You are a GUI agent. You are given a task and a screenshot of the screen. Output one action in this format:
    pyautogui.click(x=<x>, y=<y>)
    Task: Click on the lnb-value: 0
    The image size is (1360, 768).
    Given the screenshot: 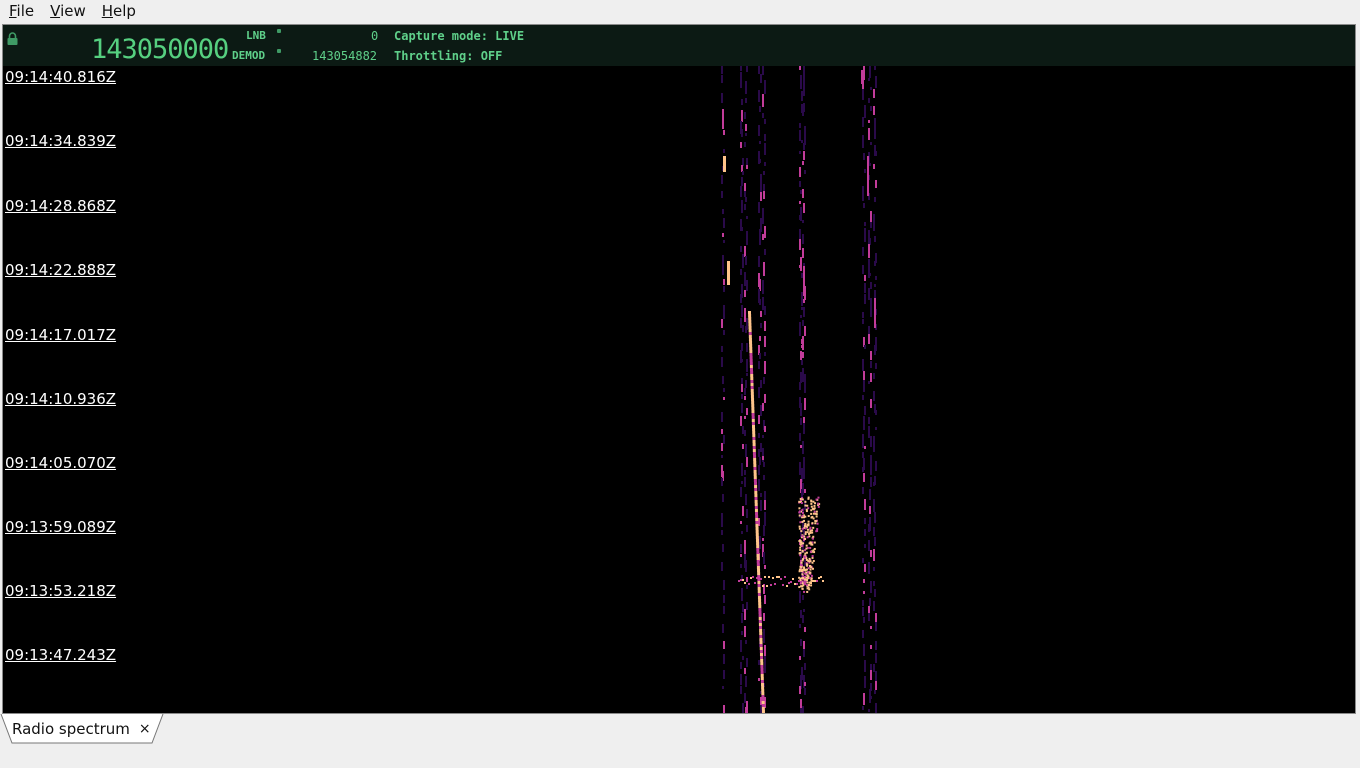 What is the action you would take?
    pyautogui.click(x=374, y=36)
    